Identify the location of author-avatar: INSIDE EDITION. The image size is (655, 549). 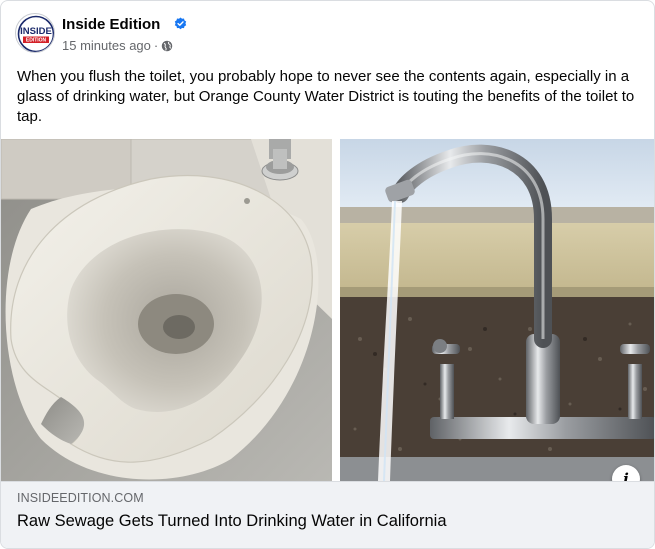
(35, 33).